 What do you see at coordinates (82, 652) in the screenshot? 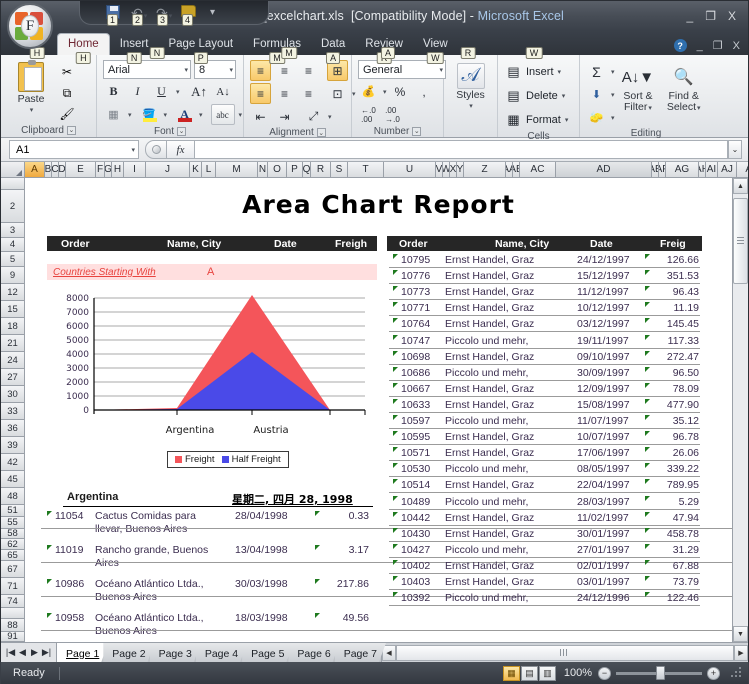
I see `sheet-tab-page-1: Page 1` at bounding box center [82, 652].